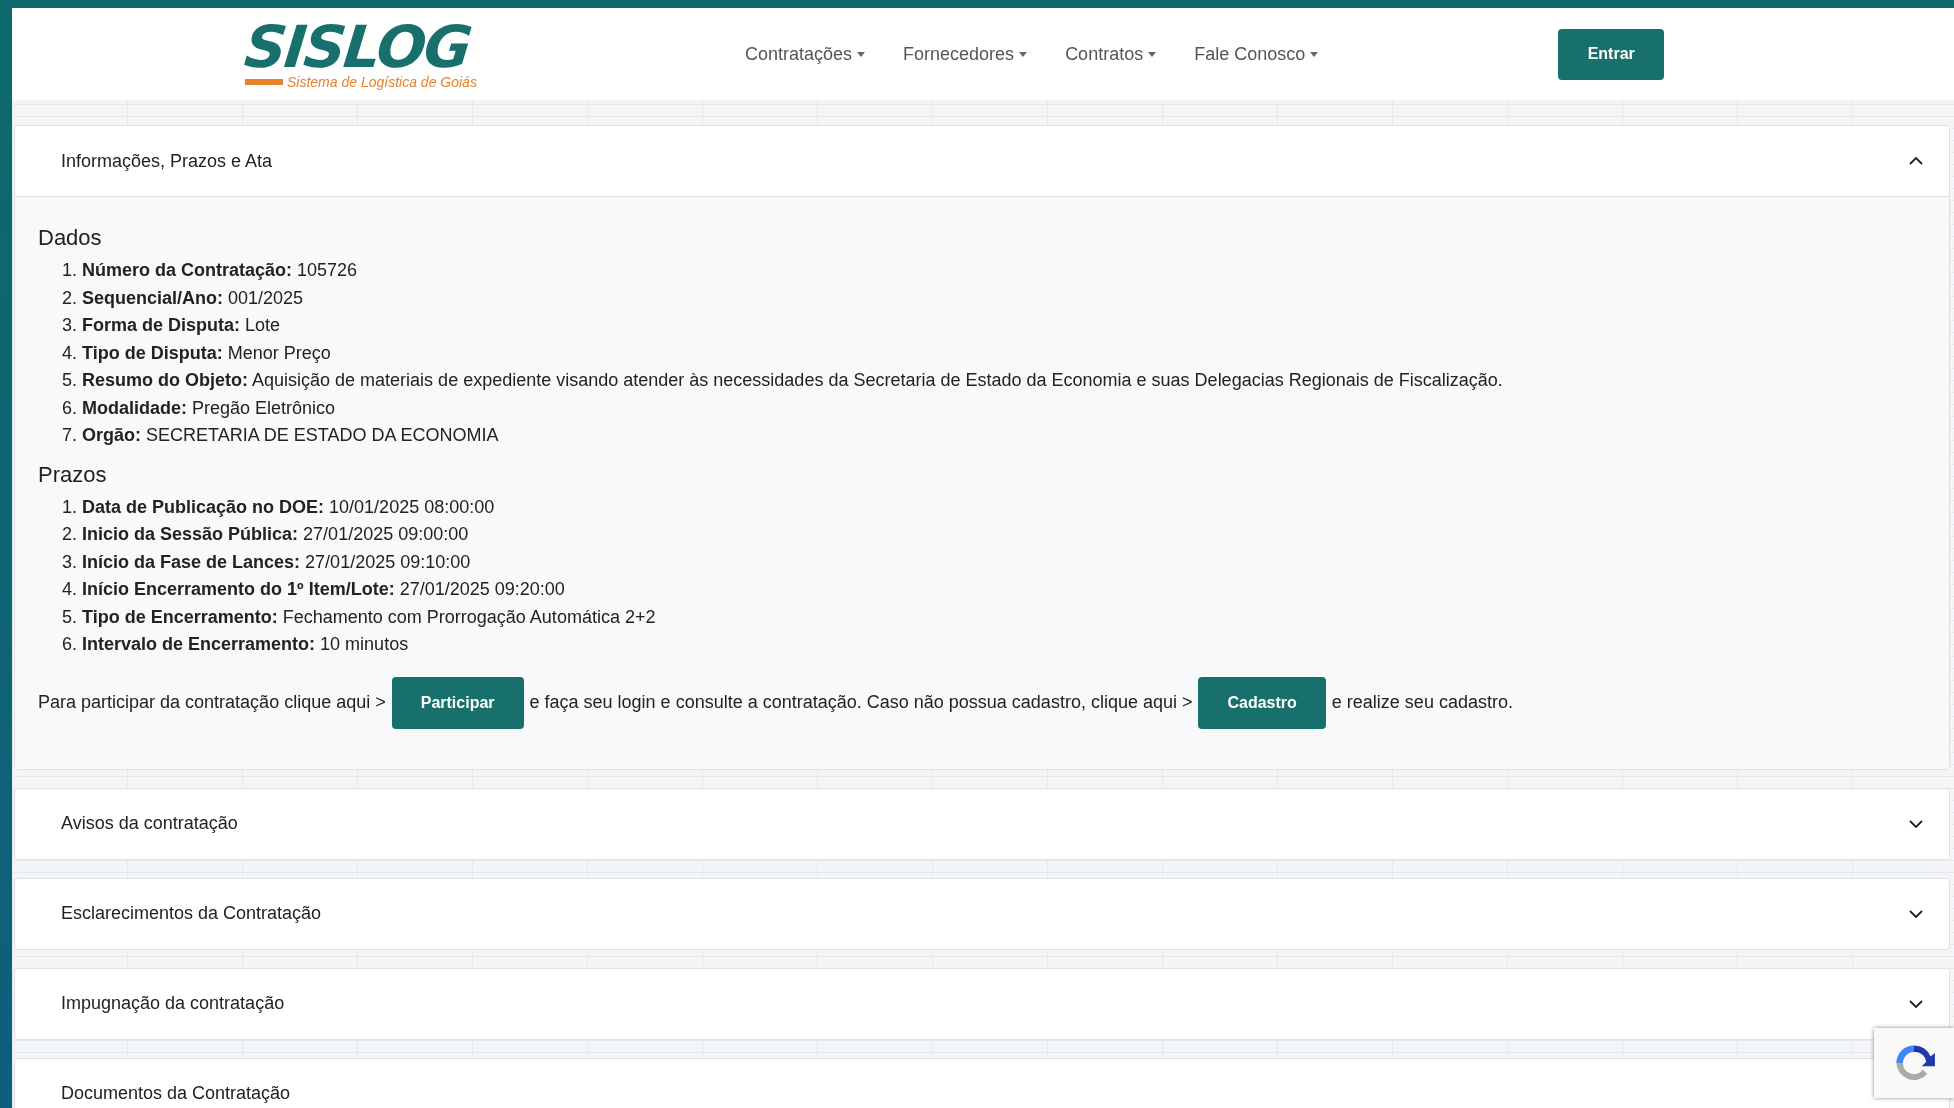 This screenshot has height=1108, width=1954. Describe the element at coordinates (1111, 54) in the screenshot. I see `nav-dropdown: Contratos` at that location.